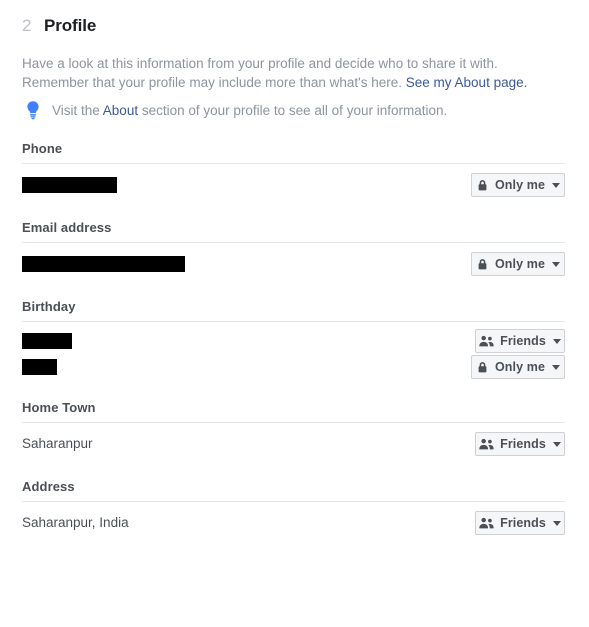  I want to click on tip-prefix: Visit the, so click(77, 110).